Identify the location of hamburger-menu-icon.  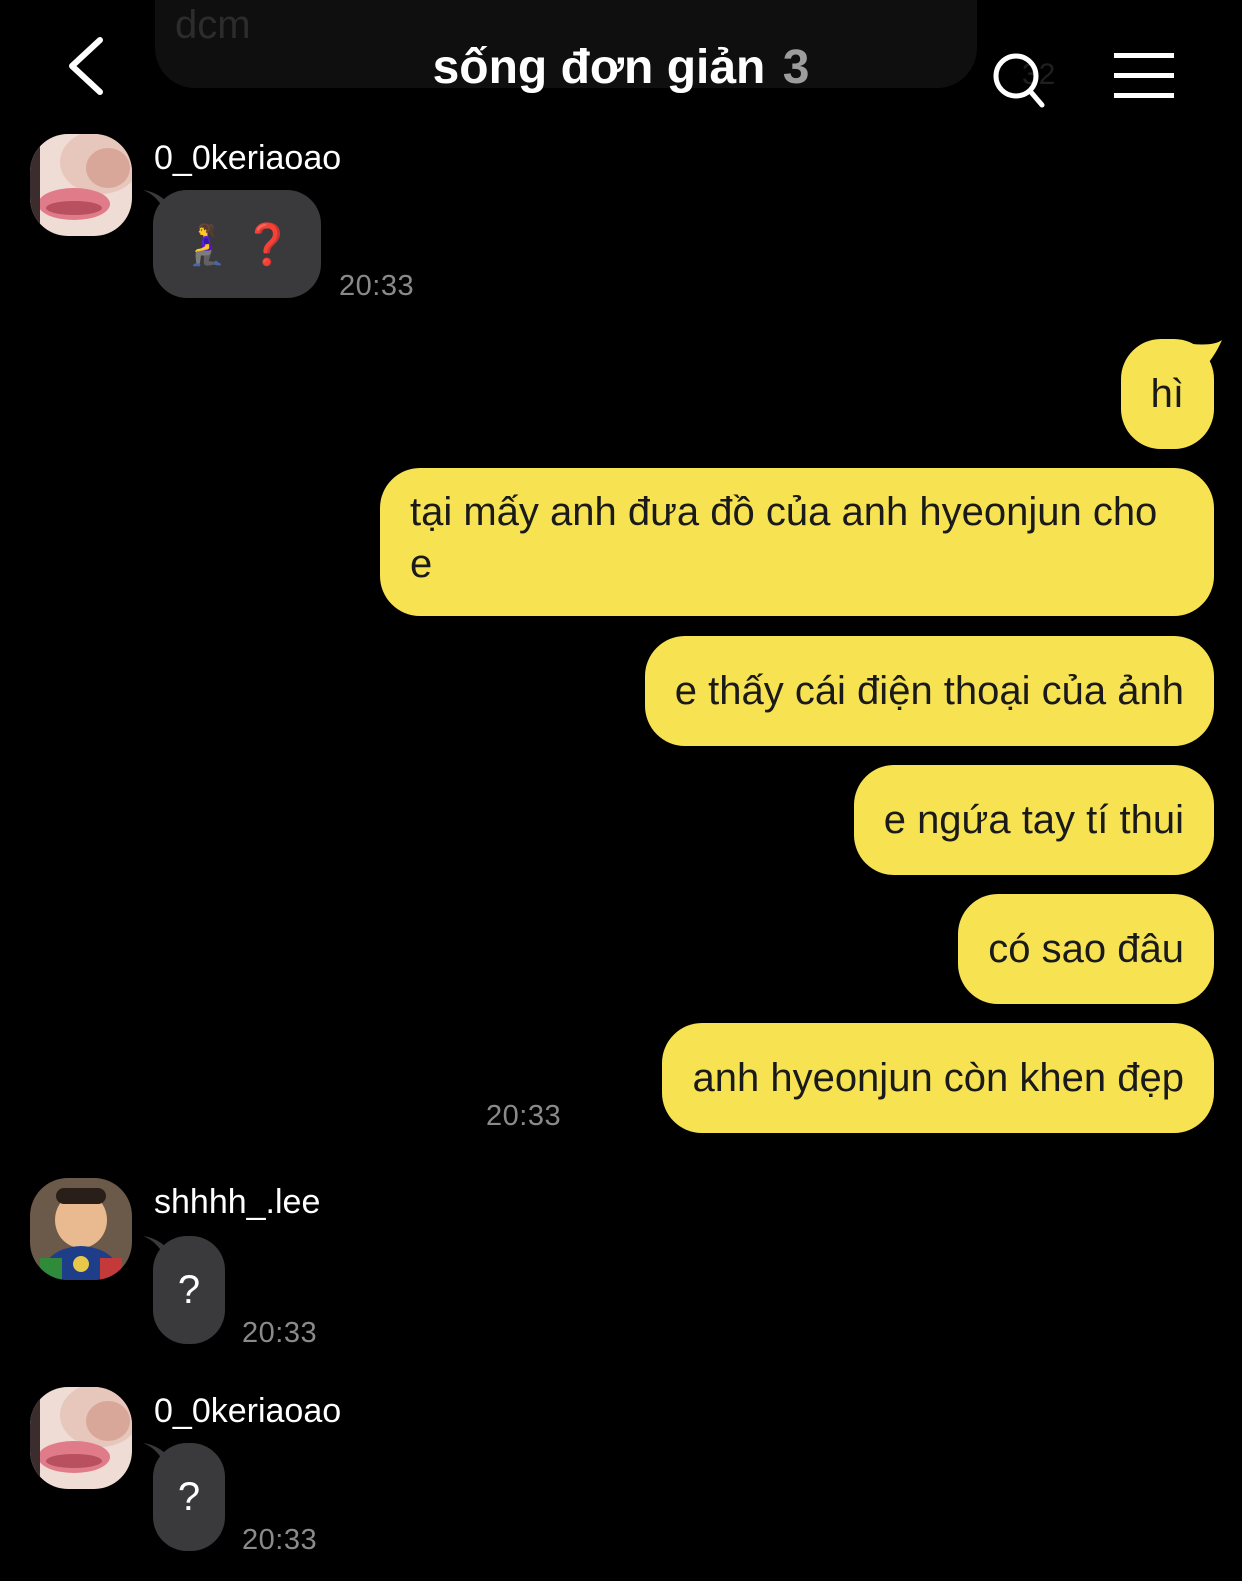
(1144, 75).